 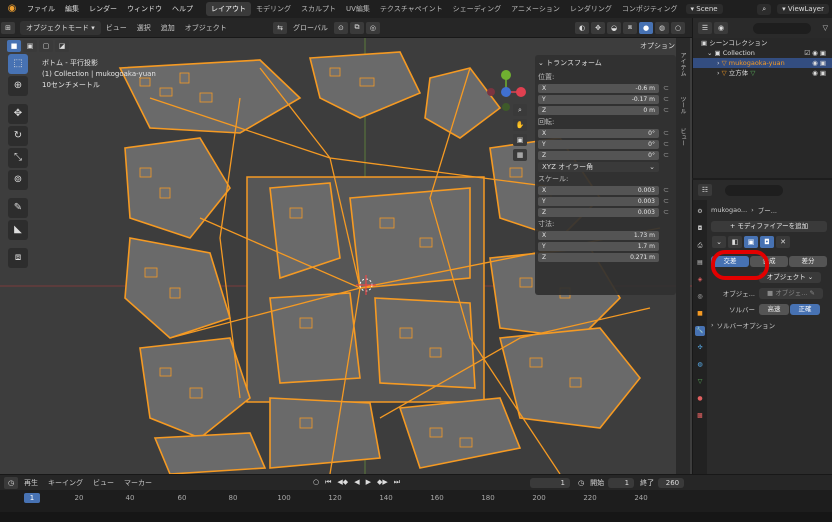 What do you see at coordinates (762, 53) in the screenshot?
I see `outliner-collection: ⌄ ▣ Collection ☑ ◉ ▣` at bounding box center [762, 53].